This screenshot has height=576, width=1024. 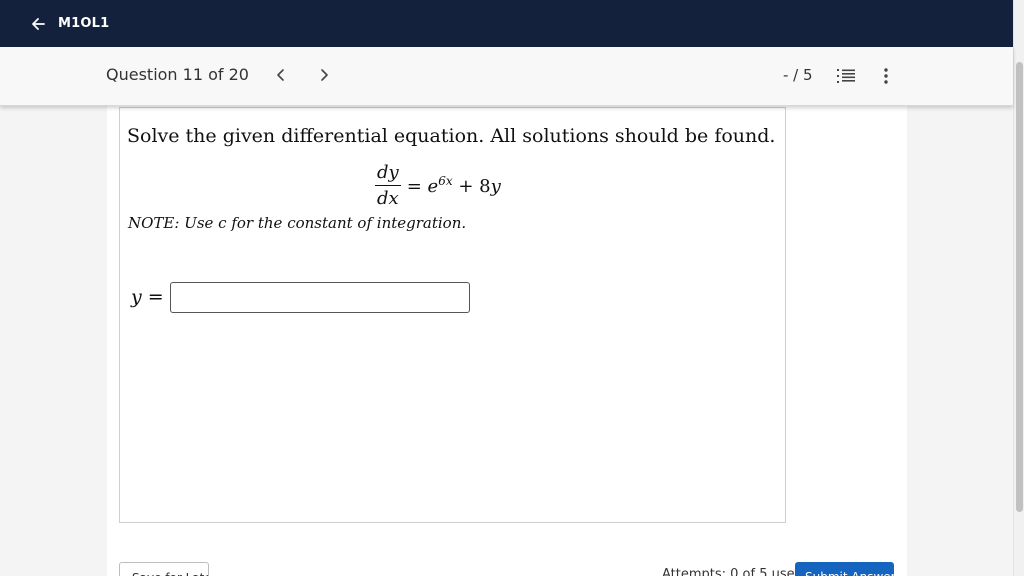 I want to click on variable-y: y, so click(x=495, y=186).